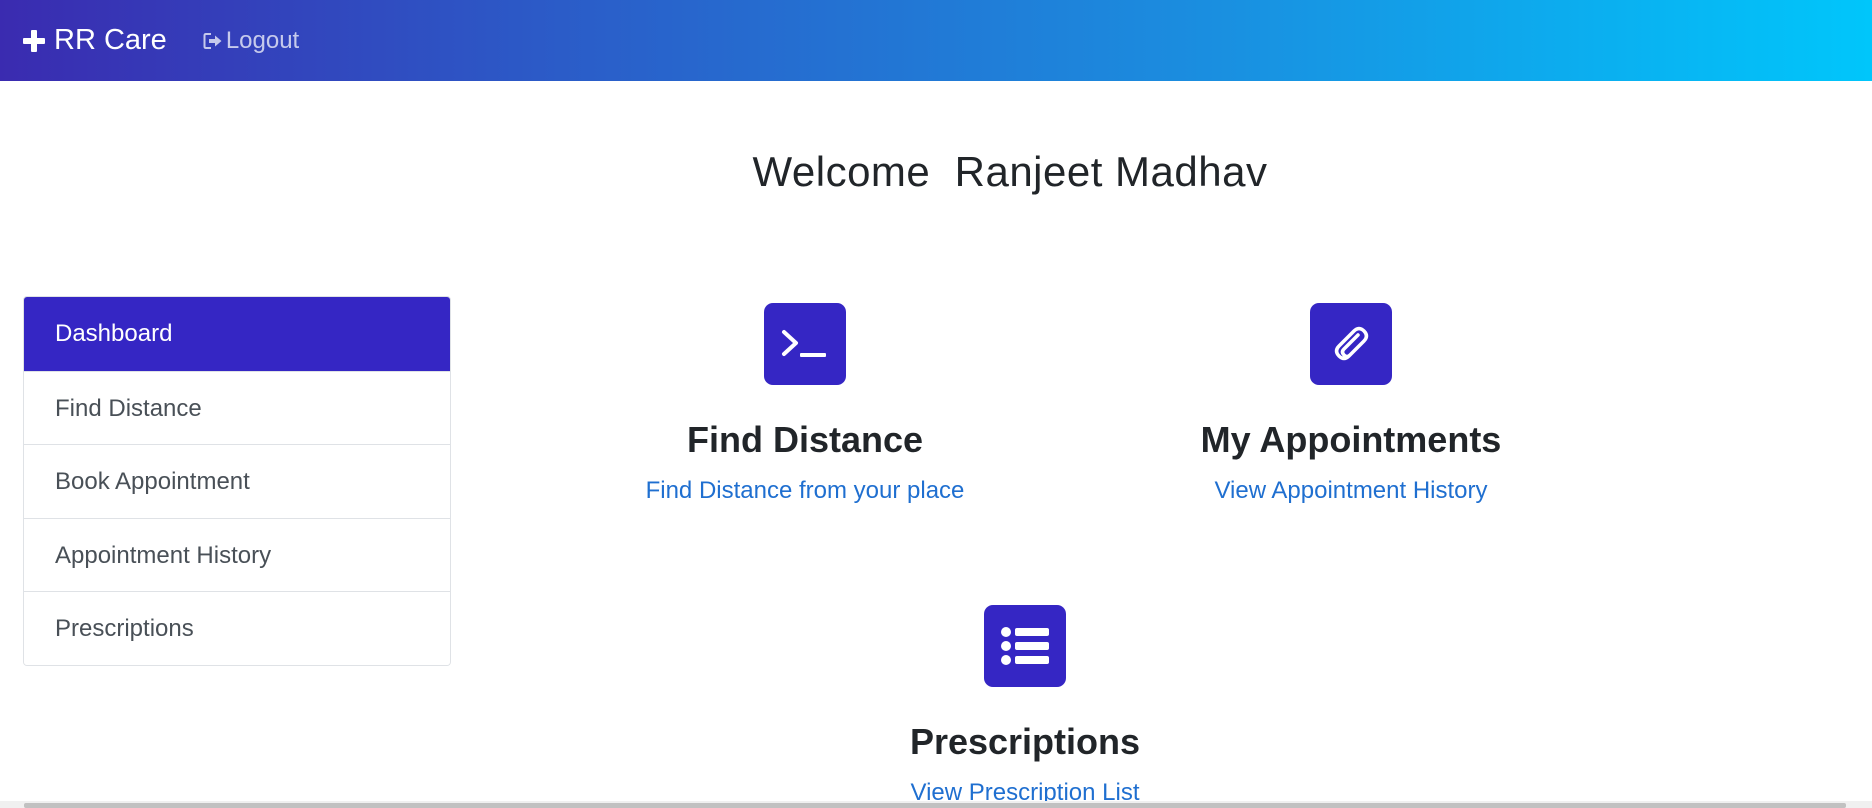  What do you see at coordinates (841, 171) in the screenshot?
I see `welcome-prefix: Welcome` at bounding box center [841, 171].